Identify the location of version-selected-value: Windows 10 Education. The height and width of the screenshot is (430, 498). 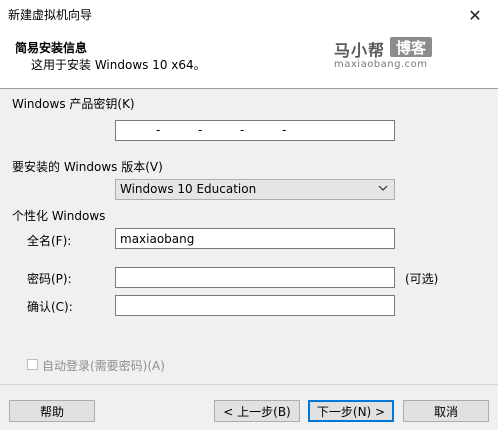
(188, 189).